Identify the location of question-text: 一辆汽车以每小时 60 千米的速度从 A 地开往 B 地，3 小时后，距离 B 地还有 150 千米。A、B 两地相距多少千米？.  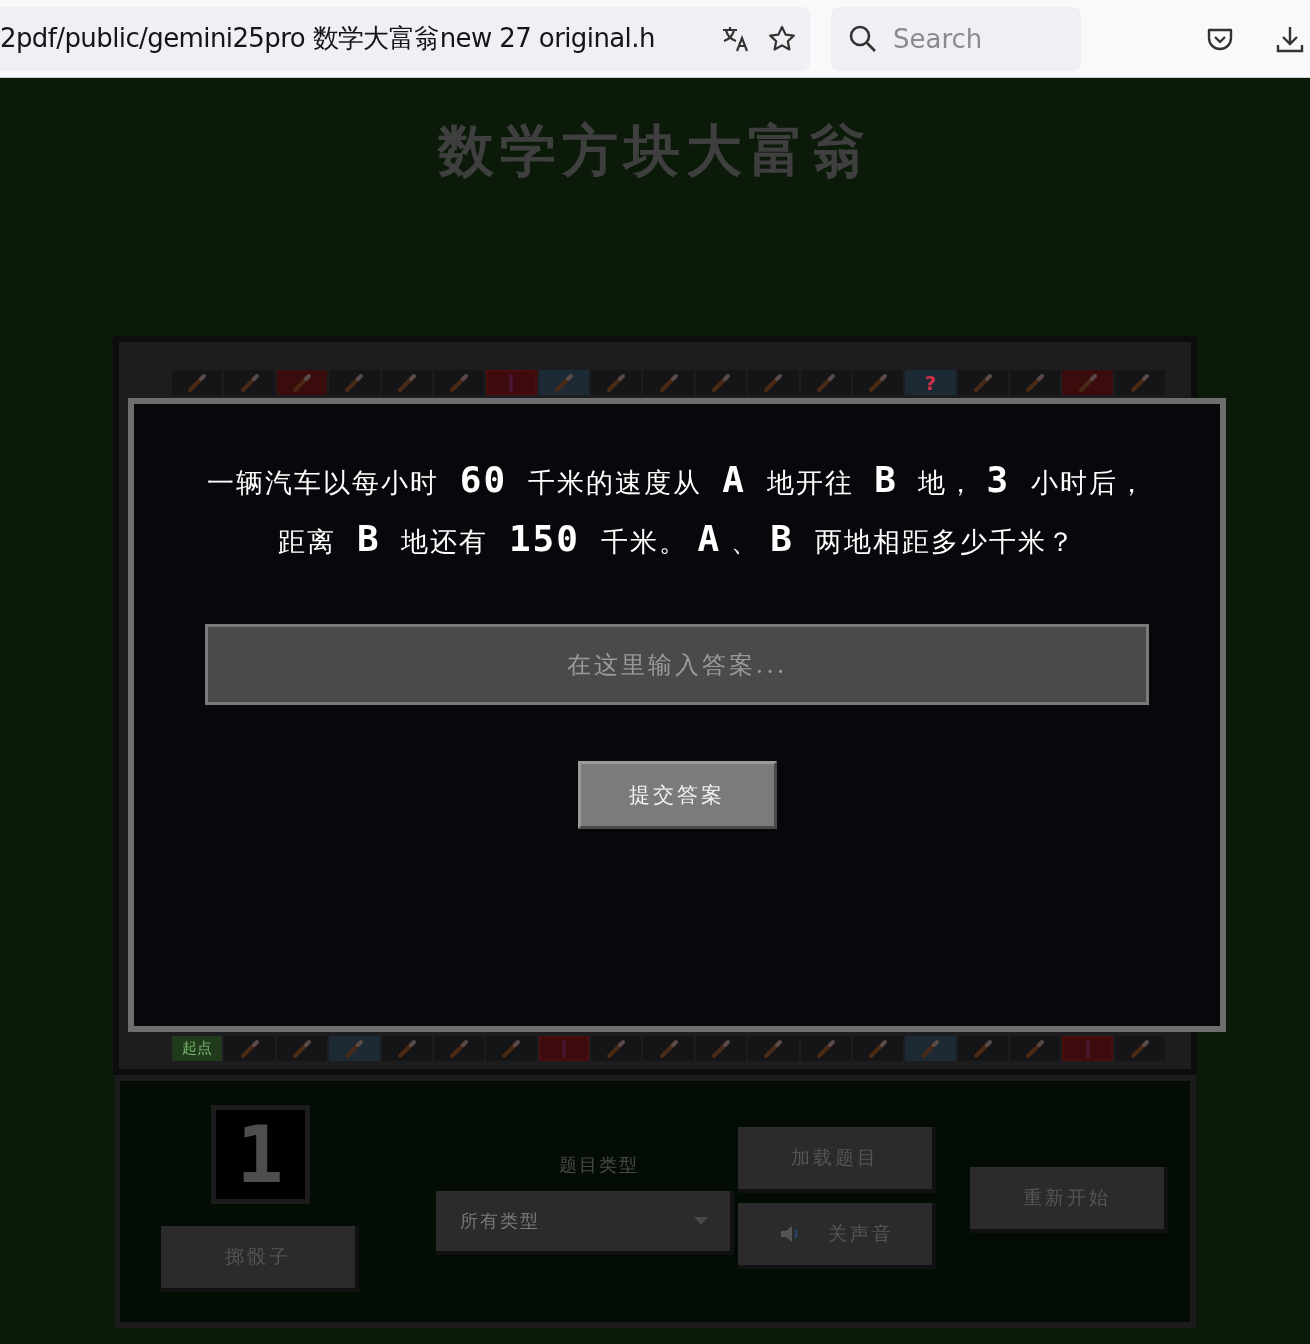
(677, 509).